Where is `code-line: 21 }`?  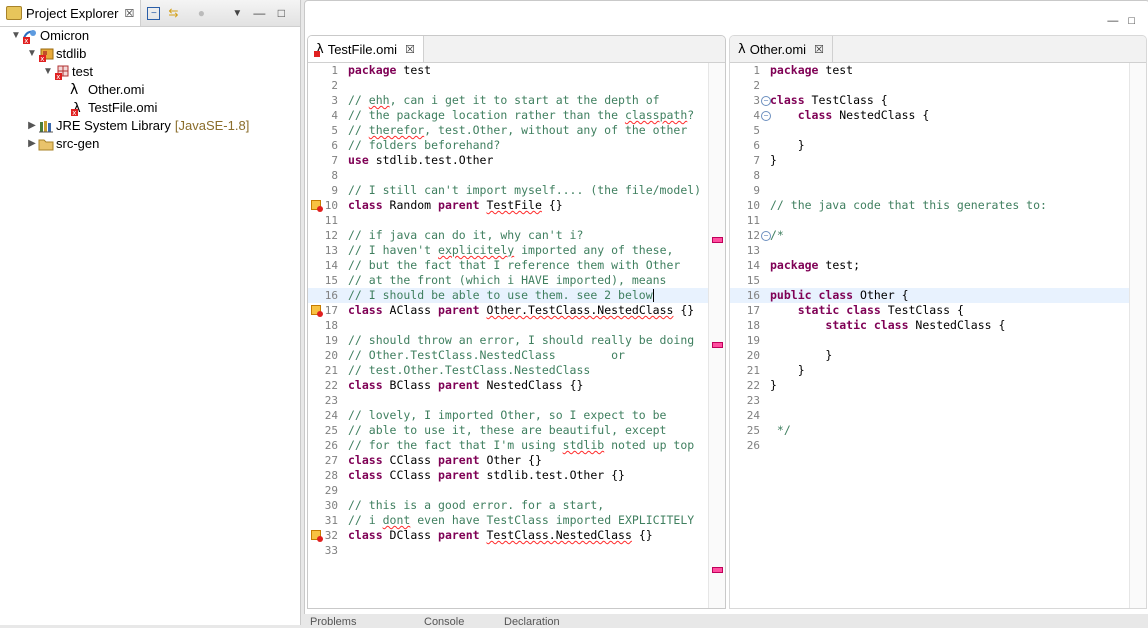 code-line: 21 } is located at coordinates (938, 370).